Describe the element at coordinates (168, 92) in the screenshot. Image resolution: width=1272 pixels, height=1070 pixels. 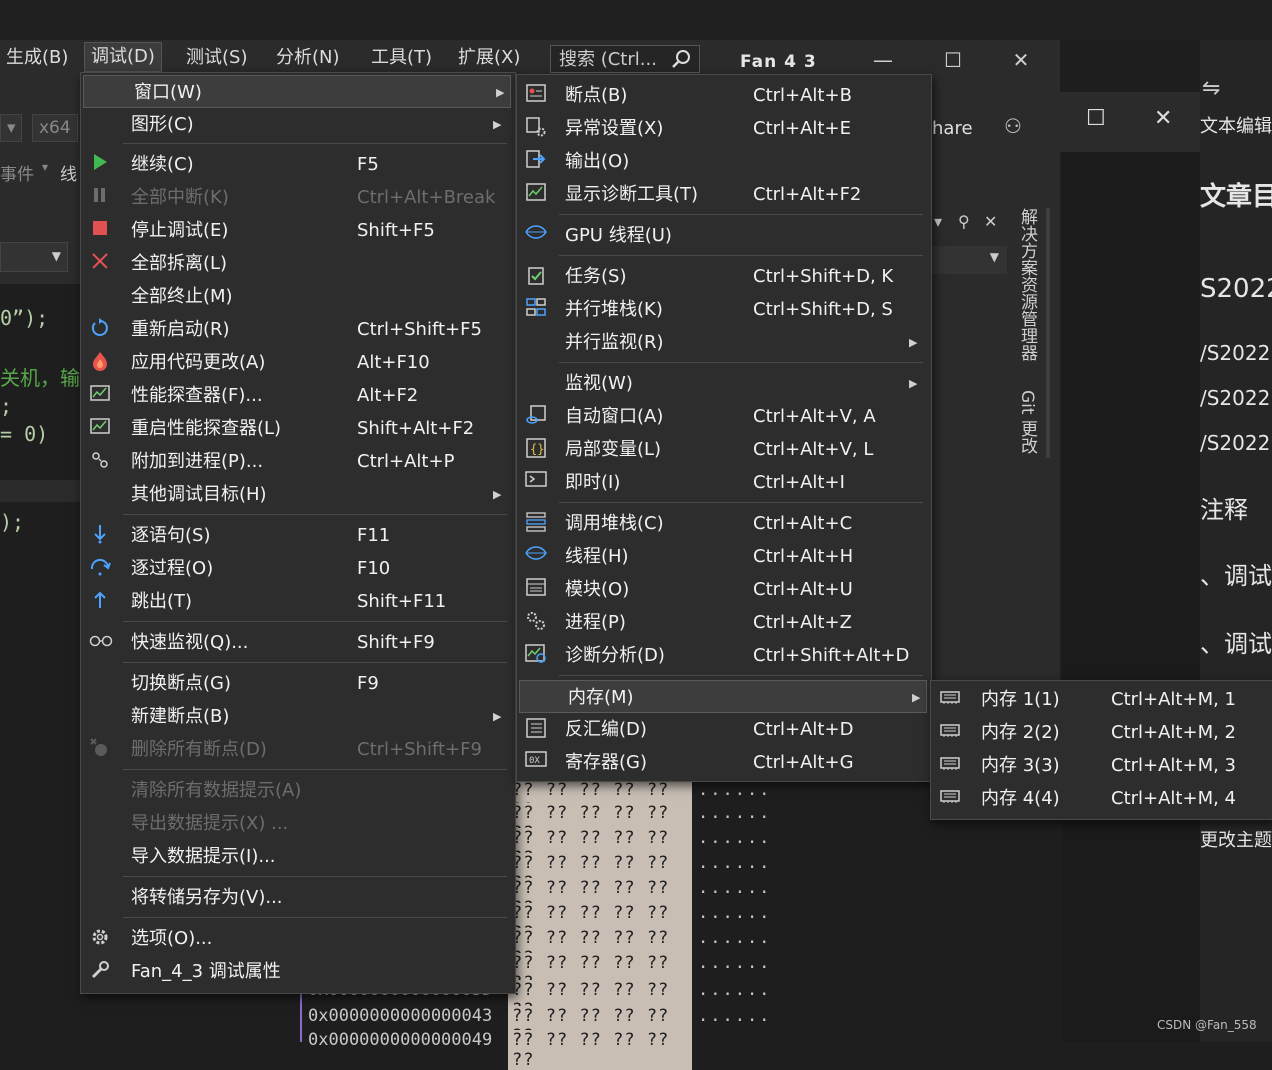
I see `debug-menu-item-label: 窗口(W)` at that location.